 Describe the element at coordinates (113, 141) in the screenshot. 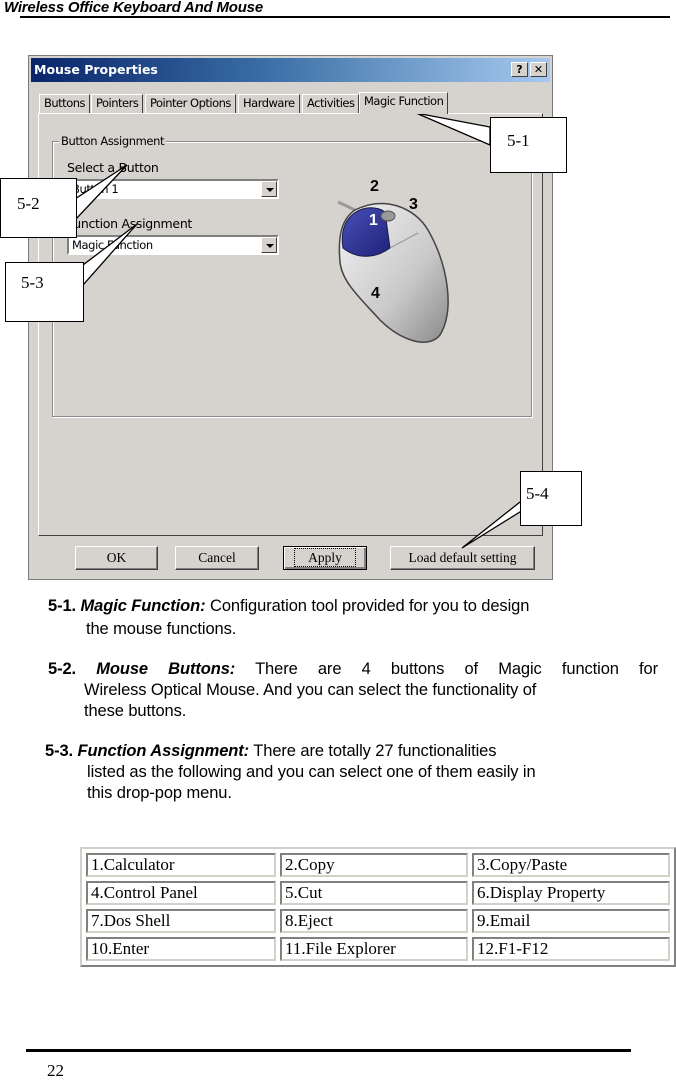

I see `group-label: Button Assignment` at that location.